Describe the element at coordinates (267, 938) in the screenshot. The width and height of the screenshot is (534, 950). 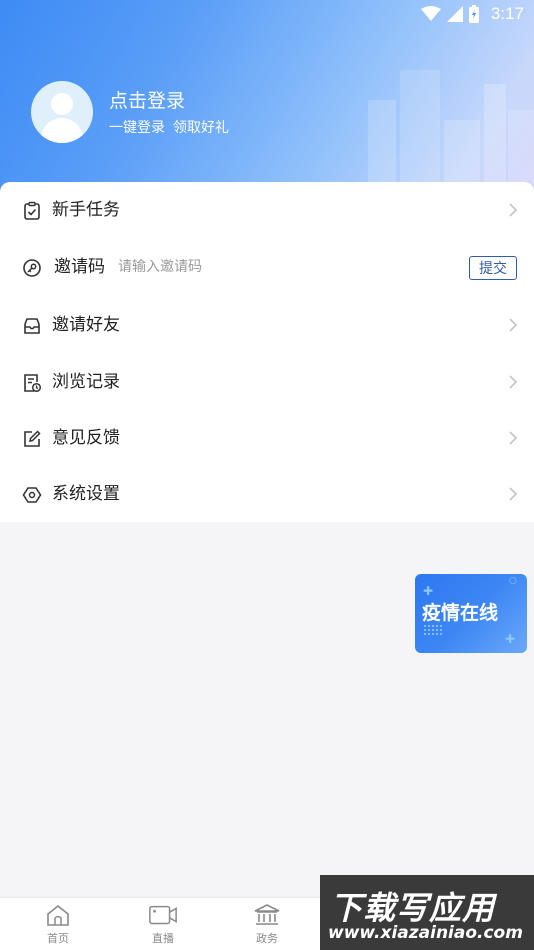
I see `nav-label: 政务` at that location.